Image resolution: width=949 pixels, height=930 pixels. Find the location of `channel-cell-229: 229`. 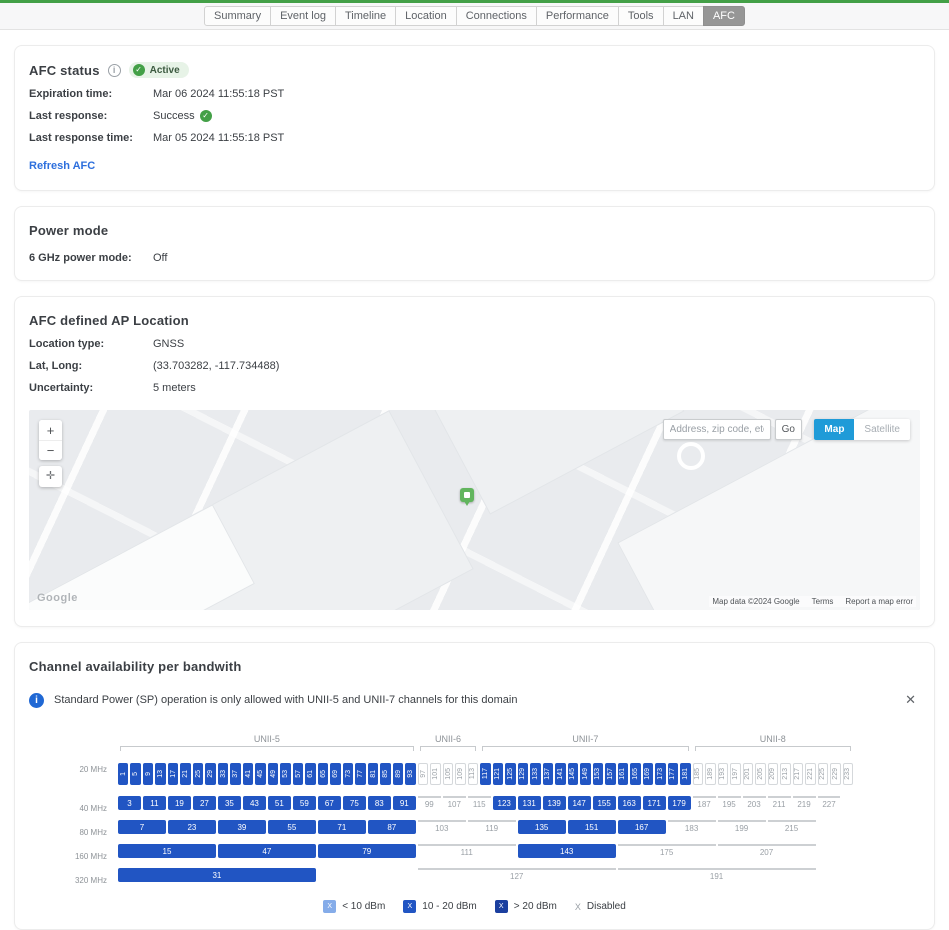

channel-cell-229: 229 is located at coordinates (835, 774).